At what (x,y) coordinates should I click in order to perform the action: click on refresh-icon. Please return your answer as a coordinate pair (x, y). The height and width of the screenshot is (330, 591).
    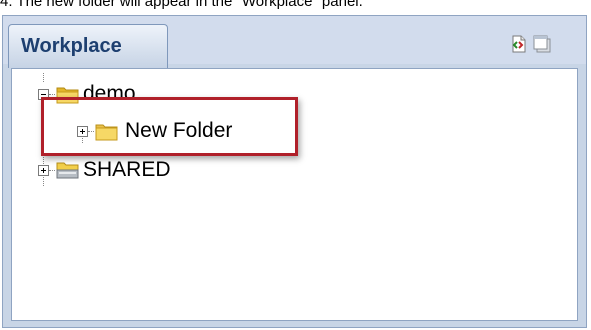
    Looking at the image, I should click on (519, 44).